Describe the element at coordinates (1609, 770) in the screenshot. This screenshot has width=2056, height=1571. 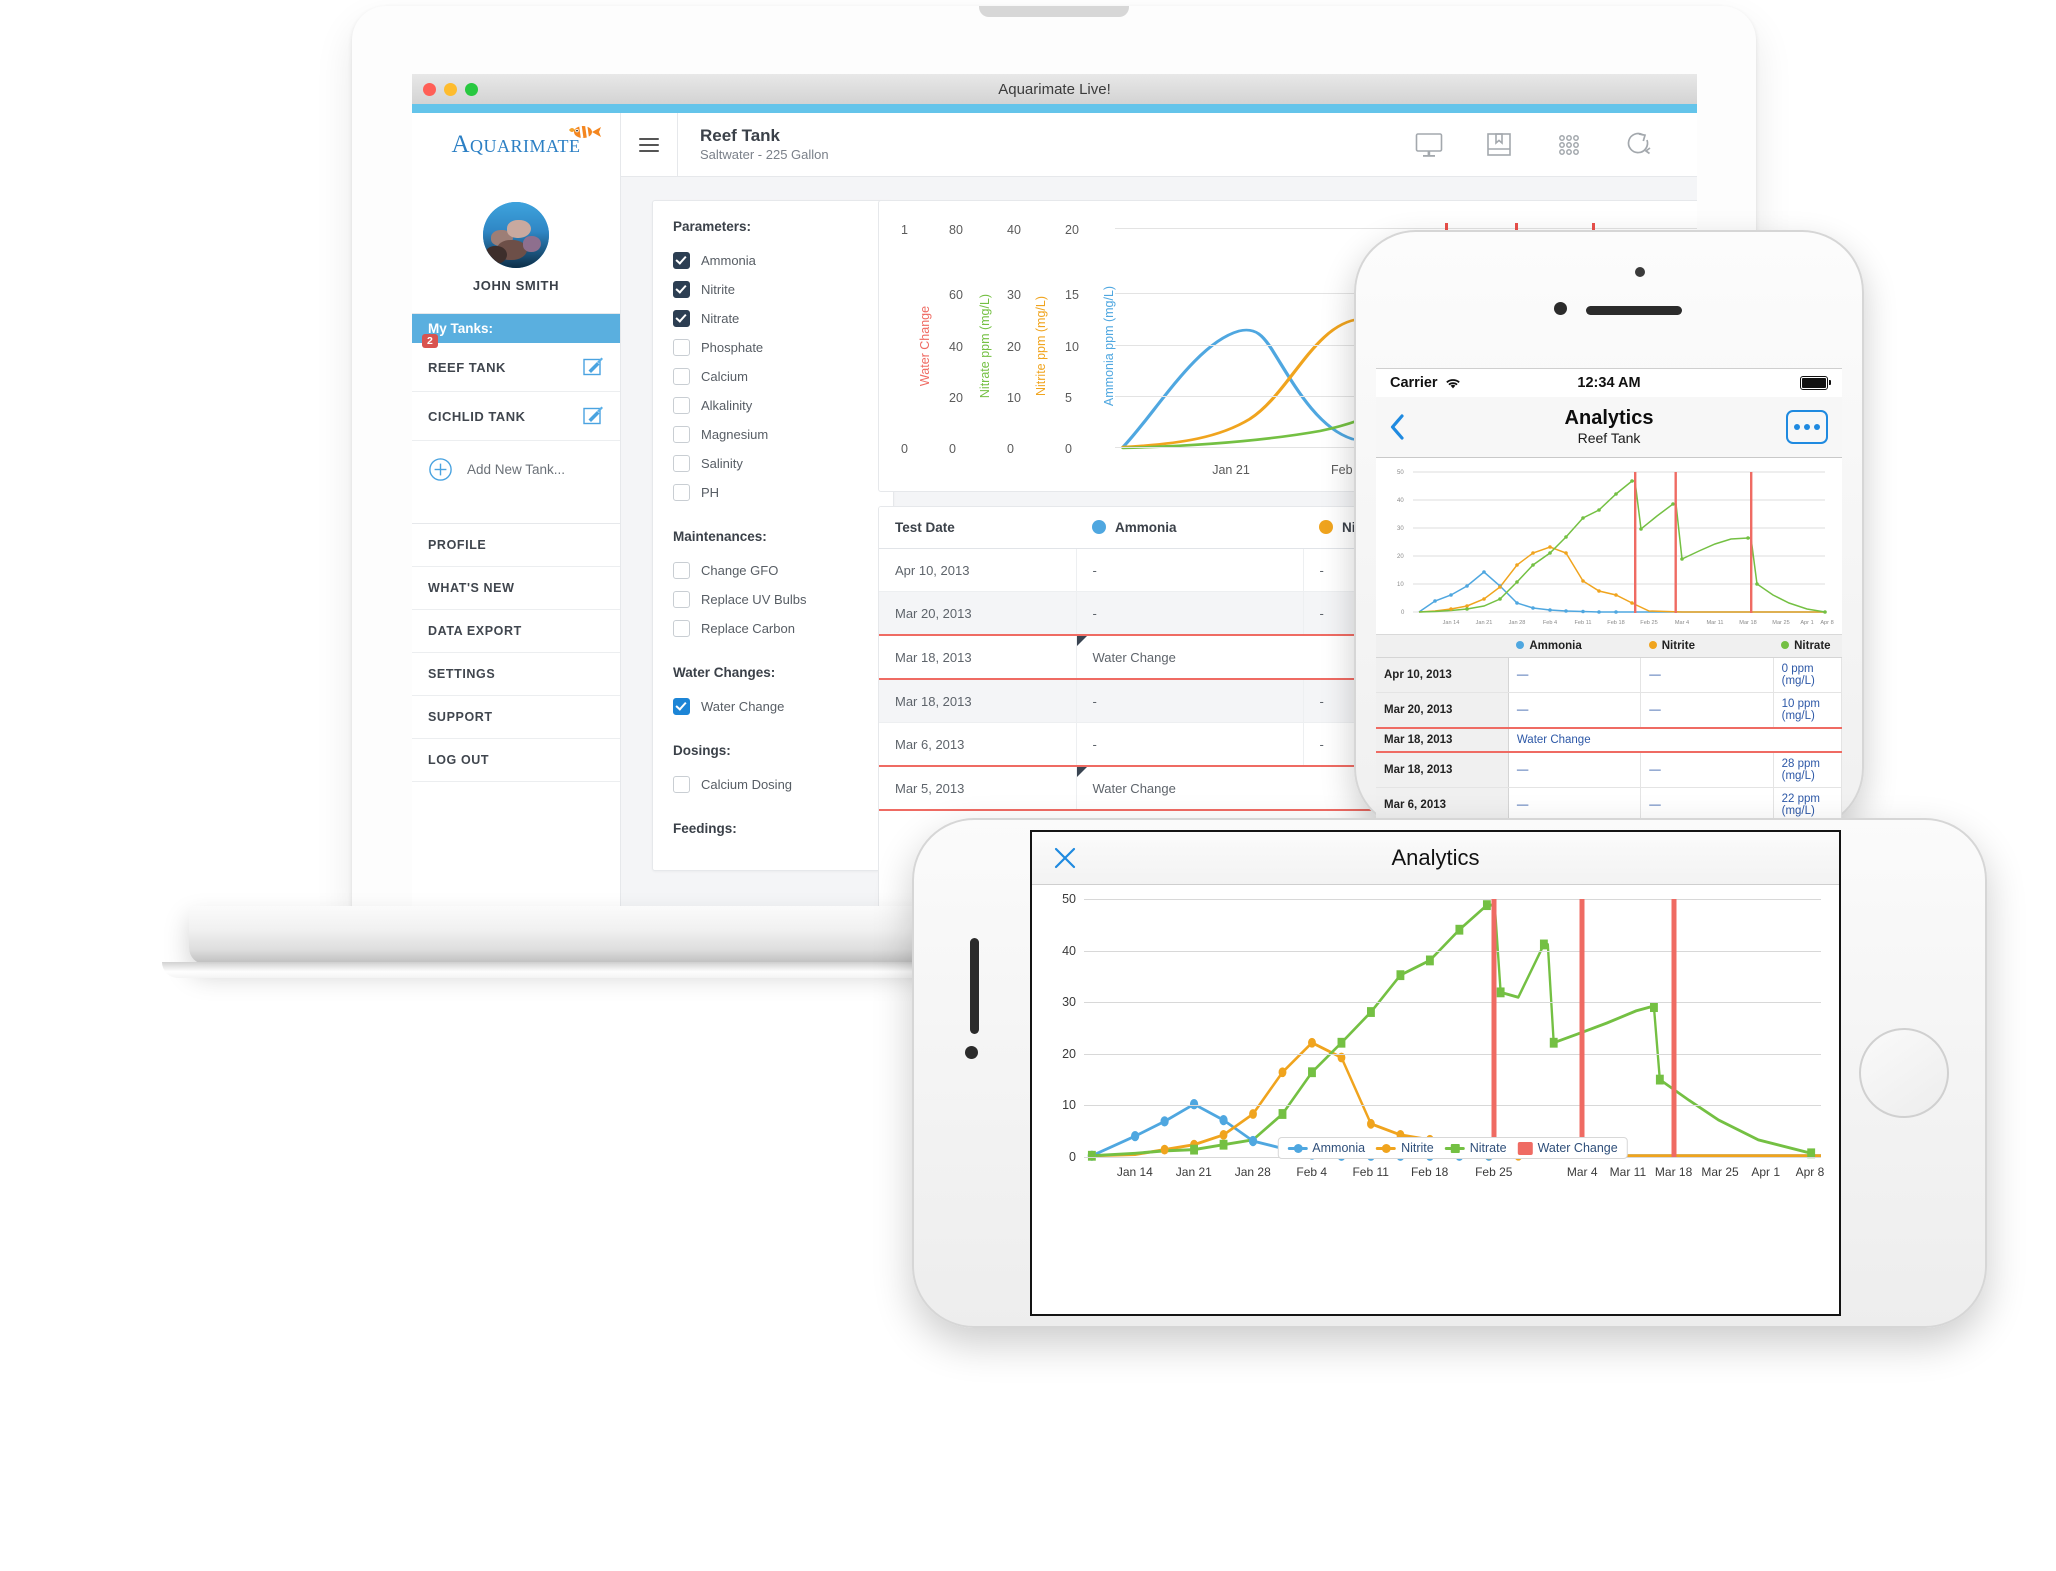
I see `table-row: Mar 18, 2013— —28 ppm (mg/L)` at that location.